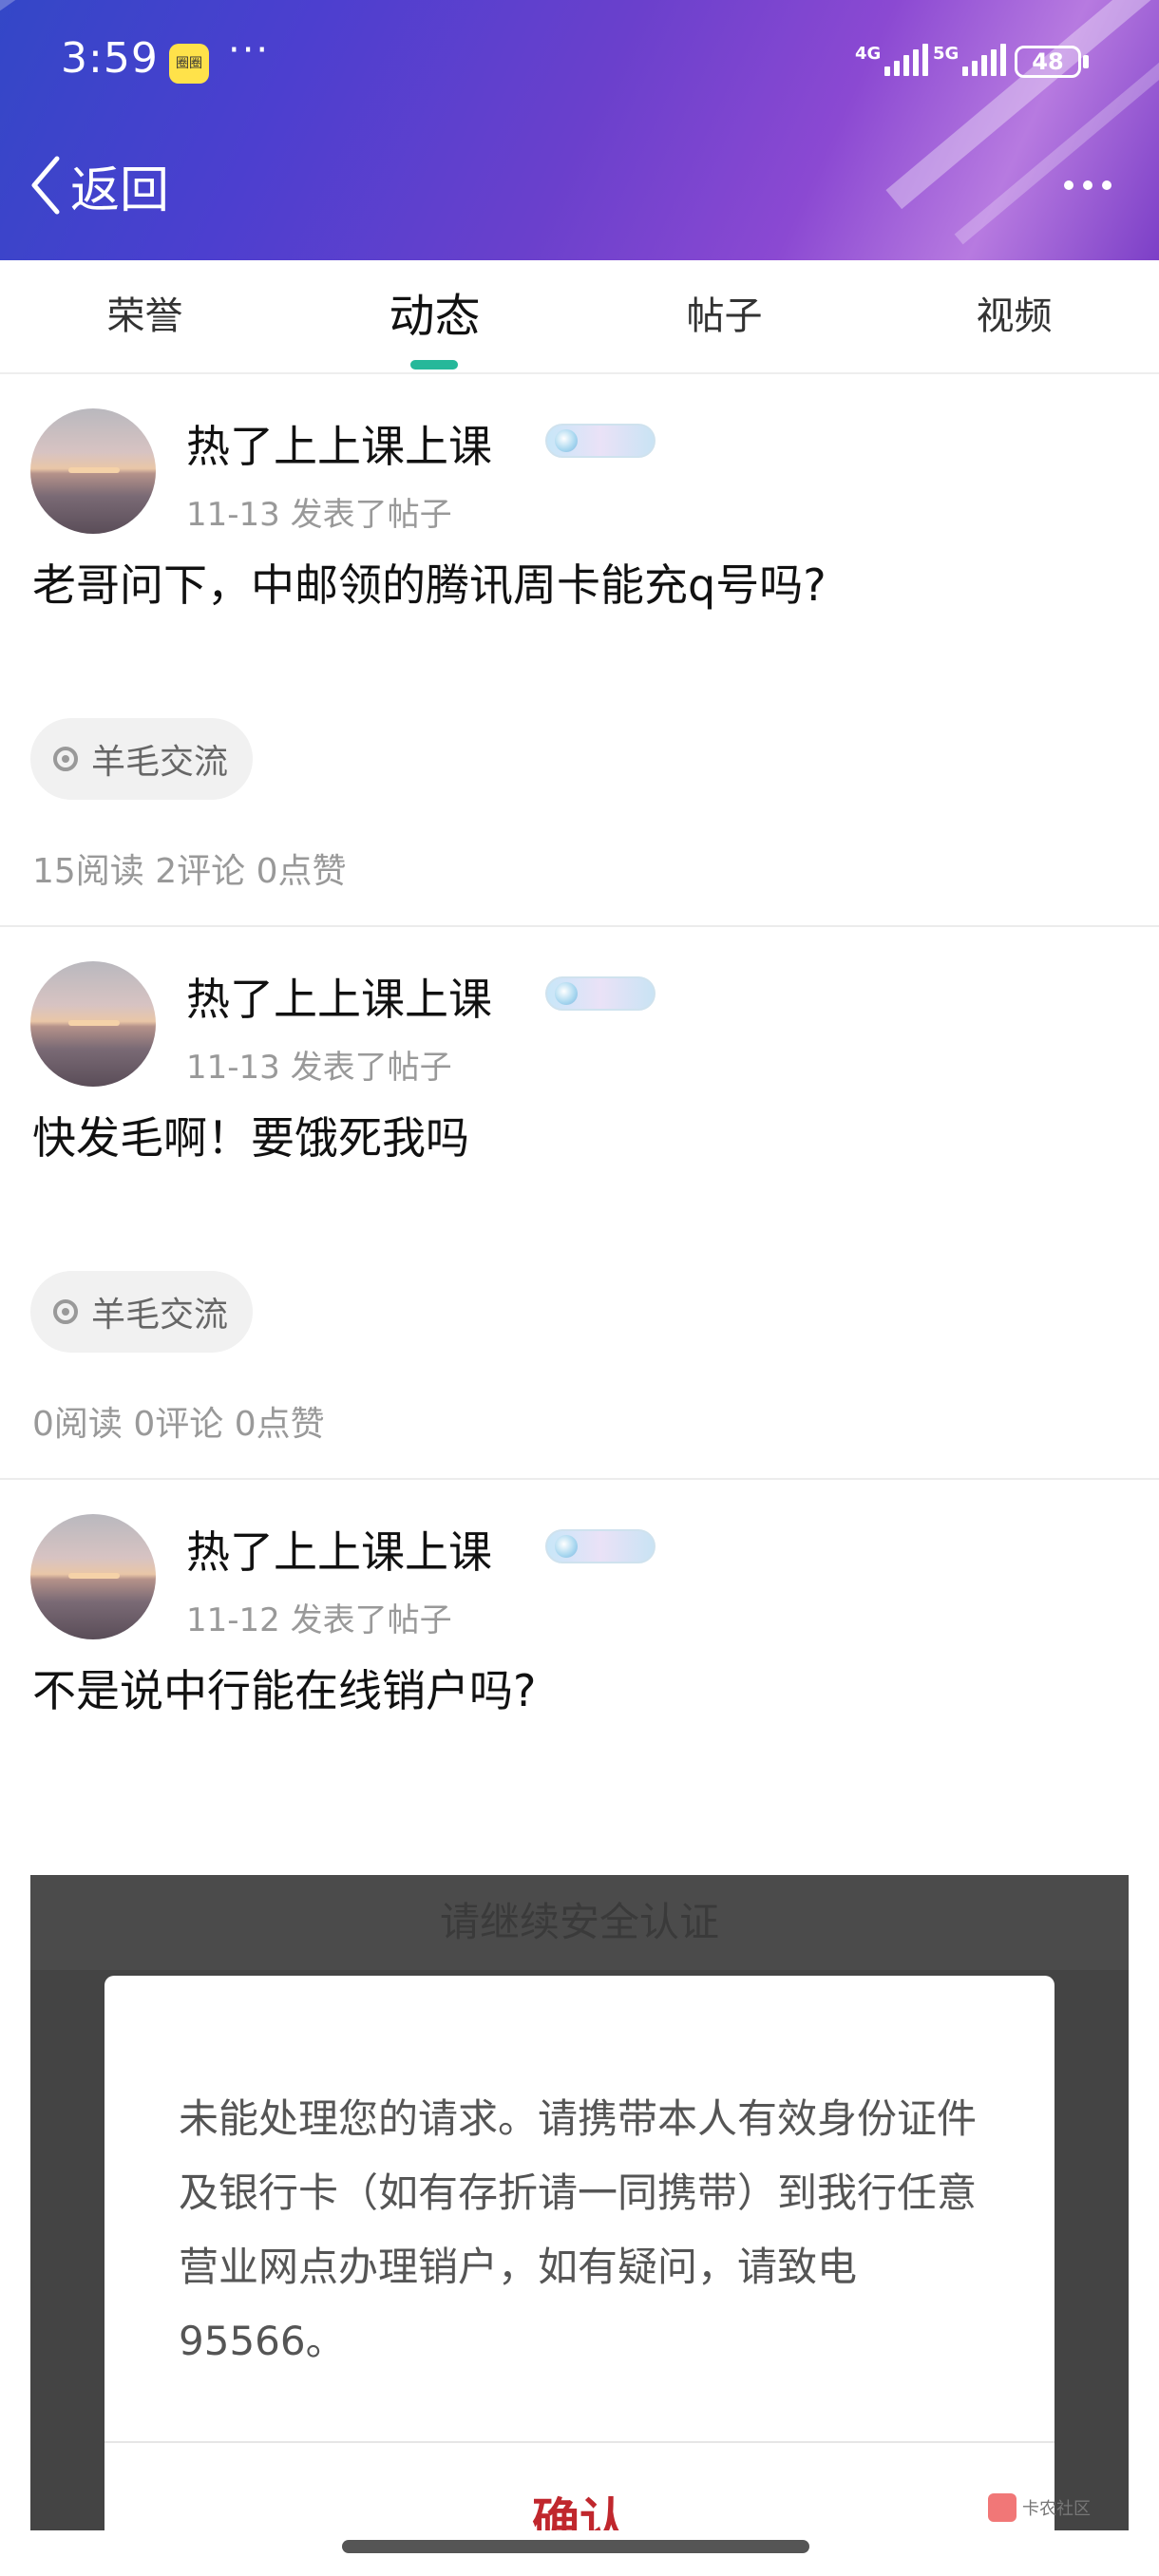 This screenshot has width=1159, height=2576. What do you see at coordinates (579, 2511) in the screenshot?
I see `embedded-confirm-label: 确认` at bounding box center [579, 2511].